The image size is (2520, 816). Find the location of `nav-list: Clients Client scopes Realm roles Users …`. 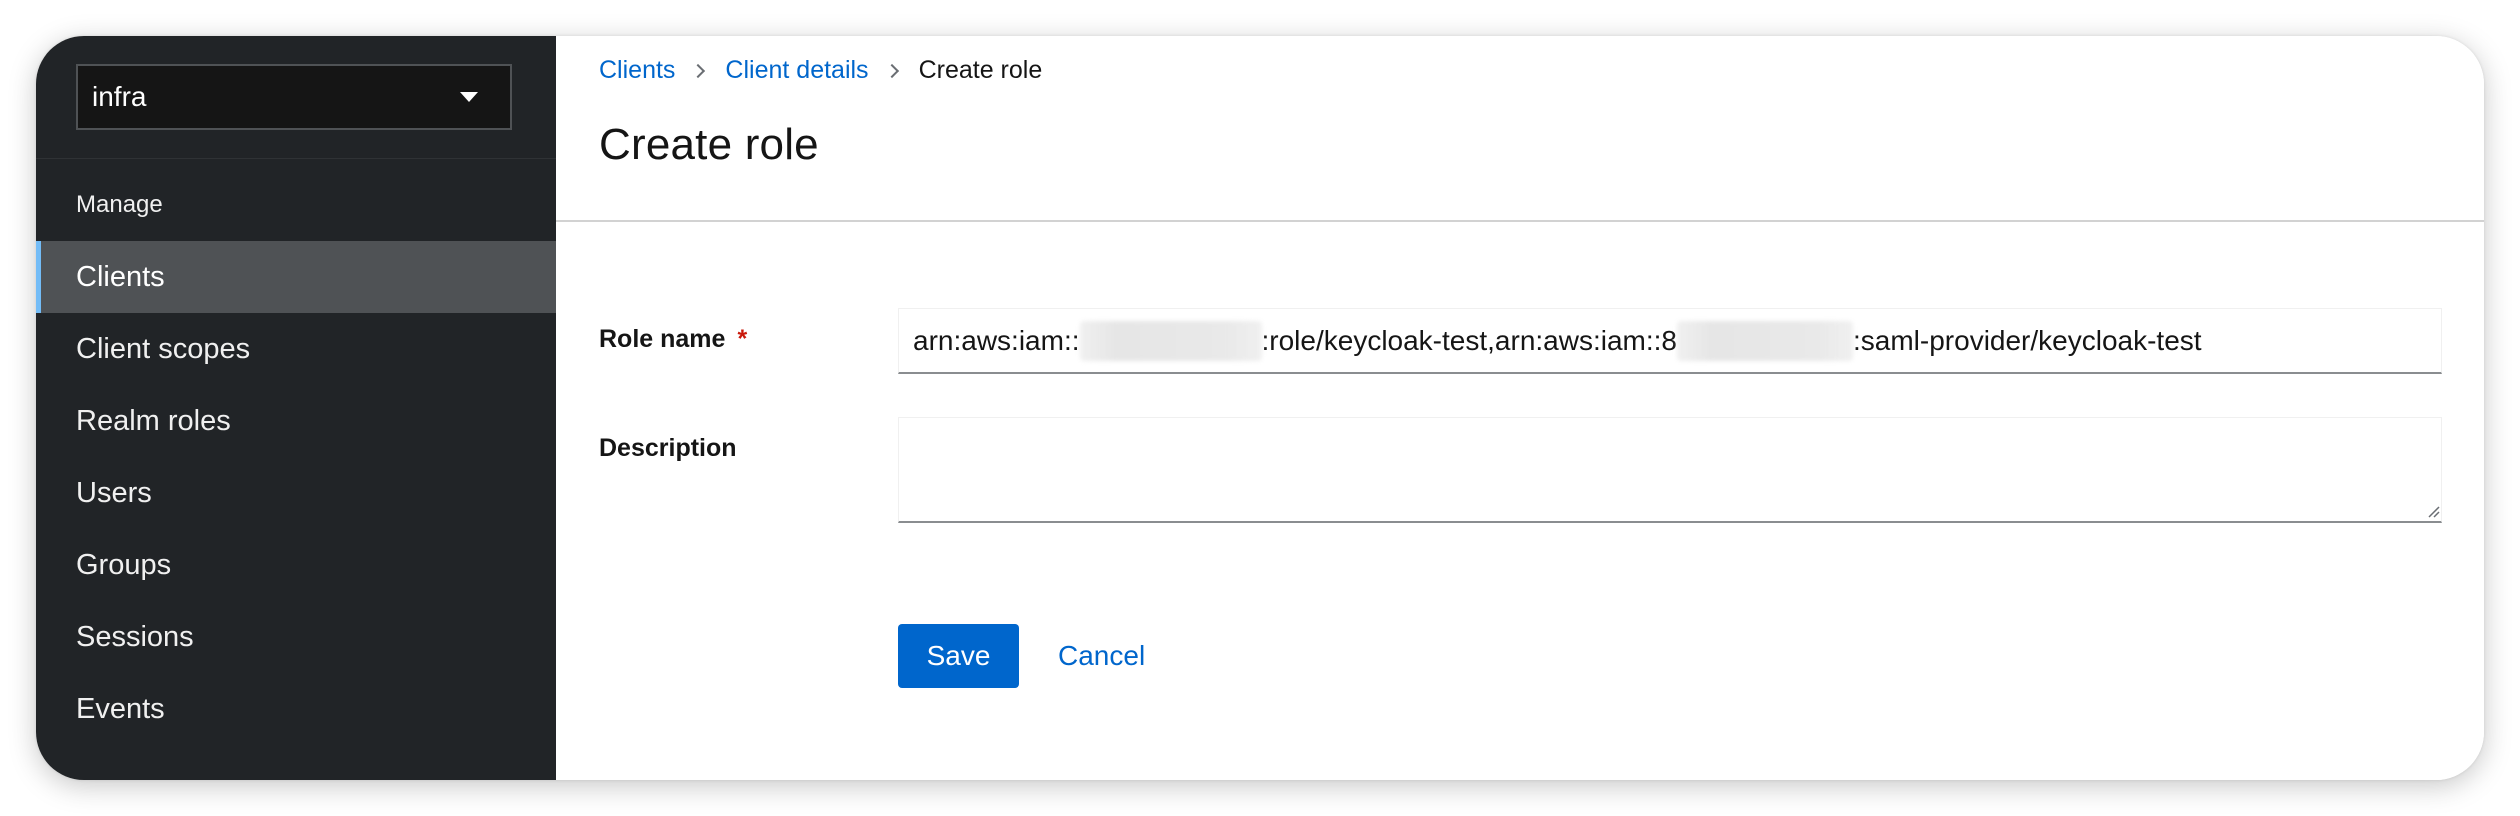

nav-list: Clients Client scopes Realm roles Users … is located at coordinates (296, 493).